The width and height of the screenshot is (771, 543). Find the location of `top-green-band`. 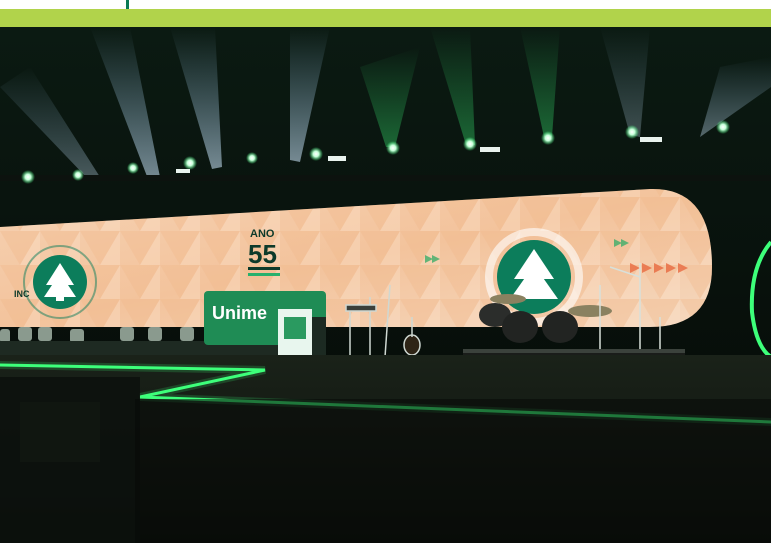

top-green-band is located at coordinates (385, 18).